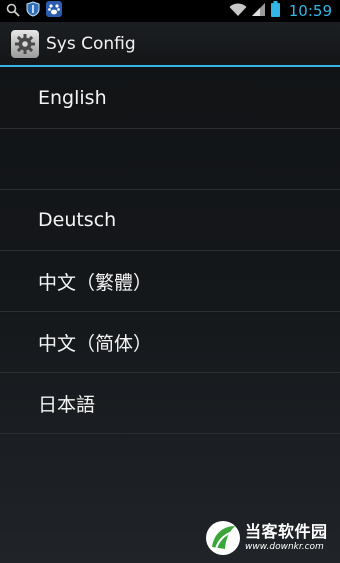 The image size is (340, 563). I want to click on watermark: 当客软件园 www.downkr.com, so click(272, 538).